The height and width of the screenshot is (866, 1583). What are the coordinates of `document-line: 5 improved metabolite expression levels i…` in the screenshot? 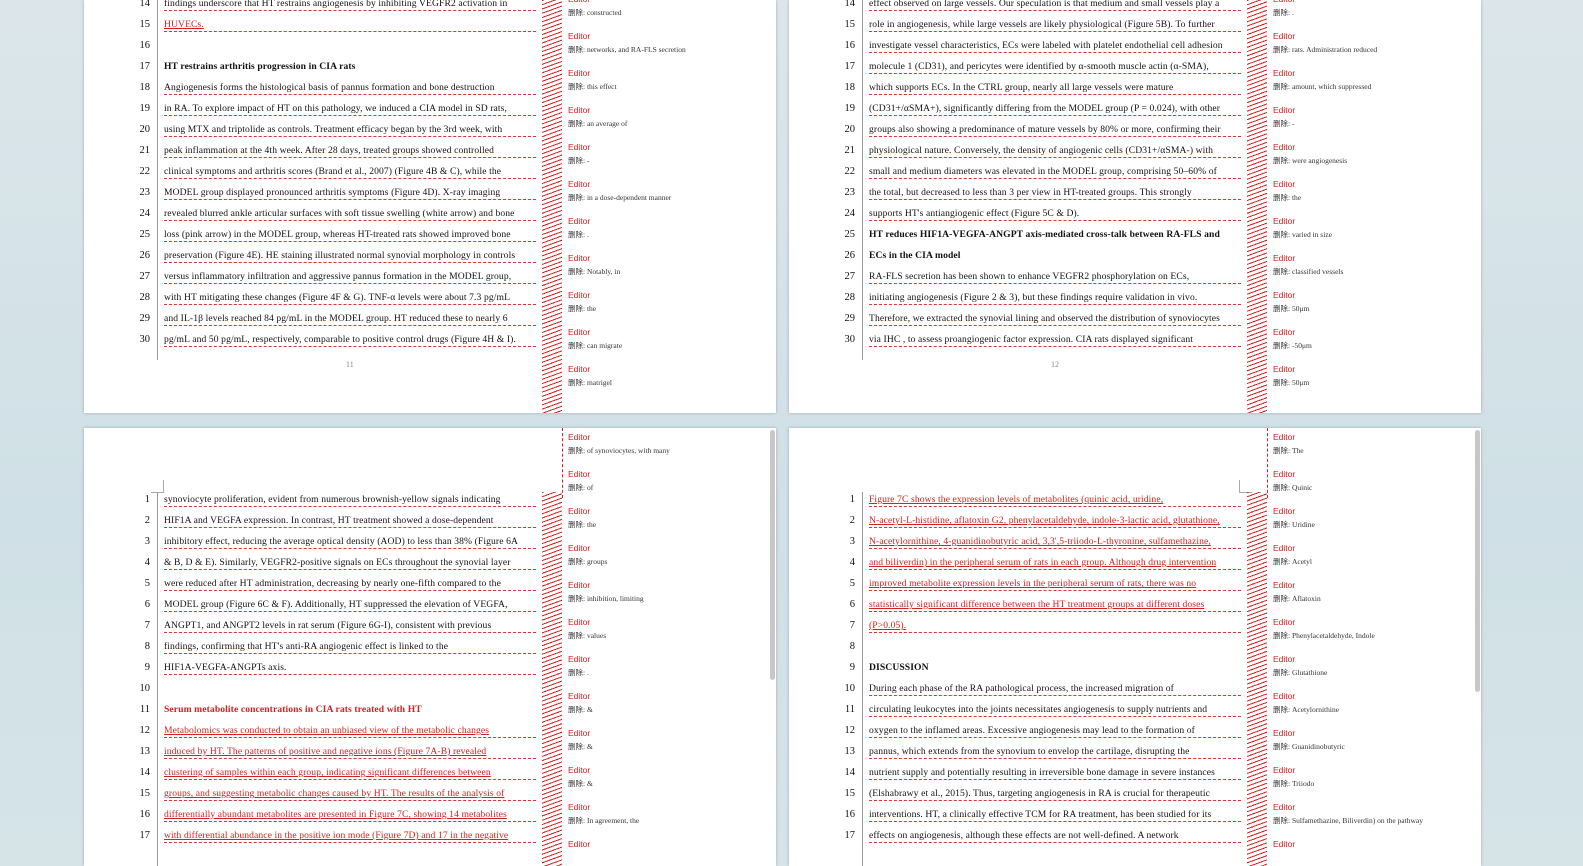 It's located at (1019, 586).